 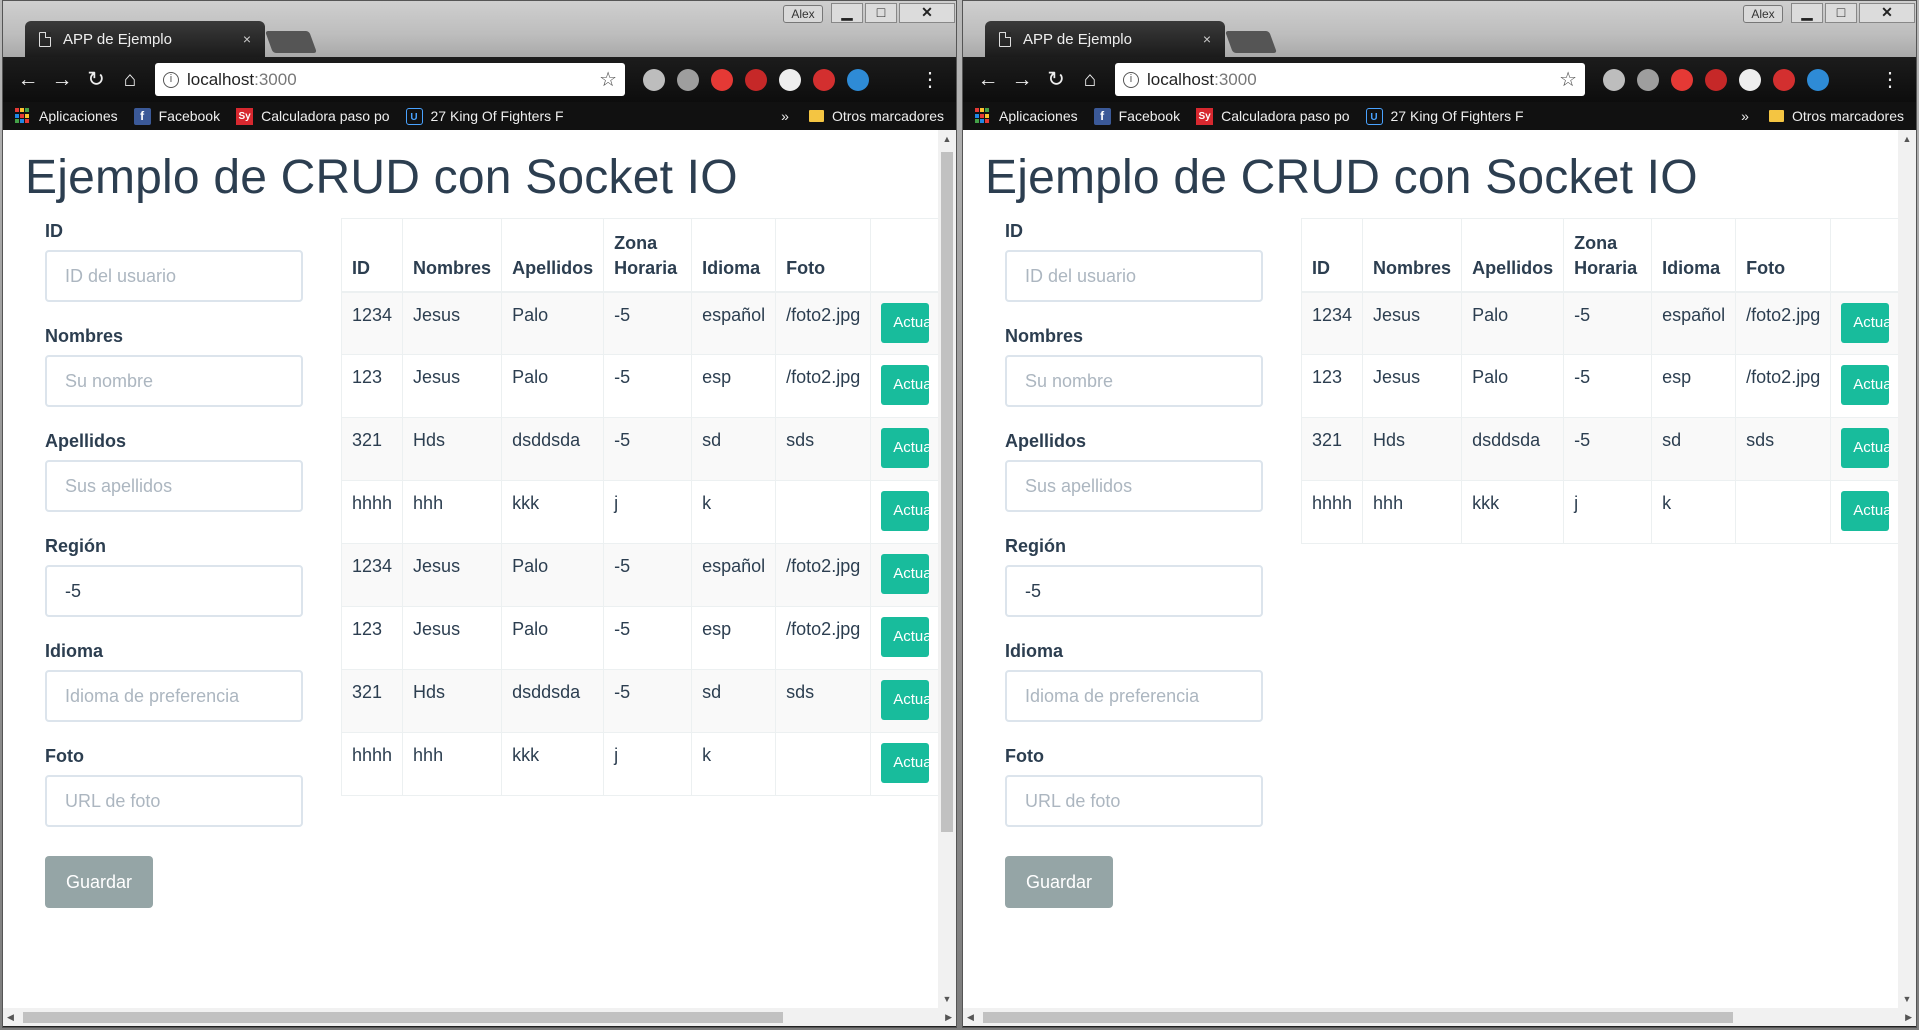 I want to click on symbolab-icon: Sy, so click(x=1205, y=116).